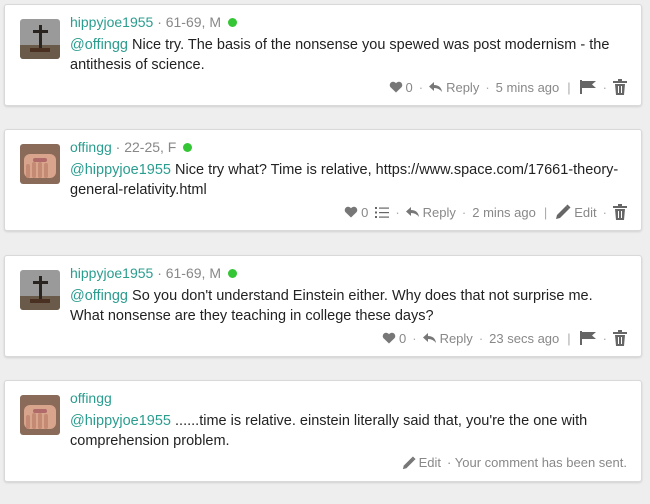 This screenshot has height=504, width=650. What do you see at coordinates (504, 212) in the screenshot?
I see `timestamp: 2 mins ago` at bounding box center [504, 212].